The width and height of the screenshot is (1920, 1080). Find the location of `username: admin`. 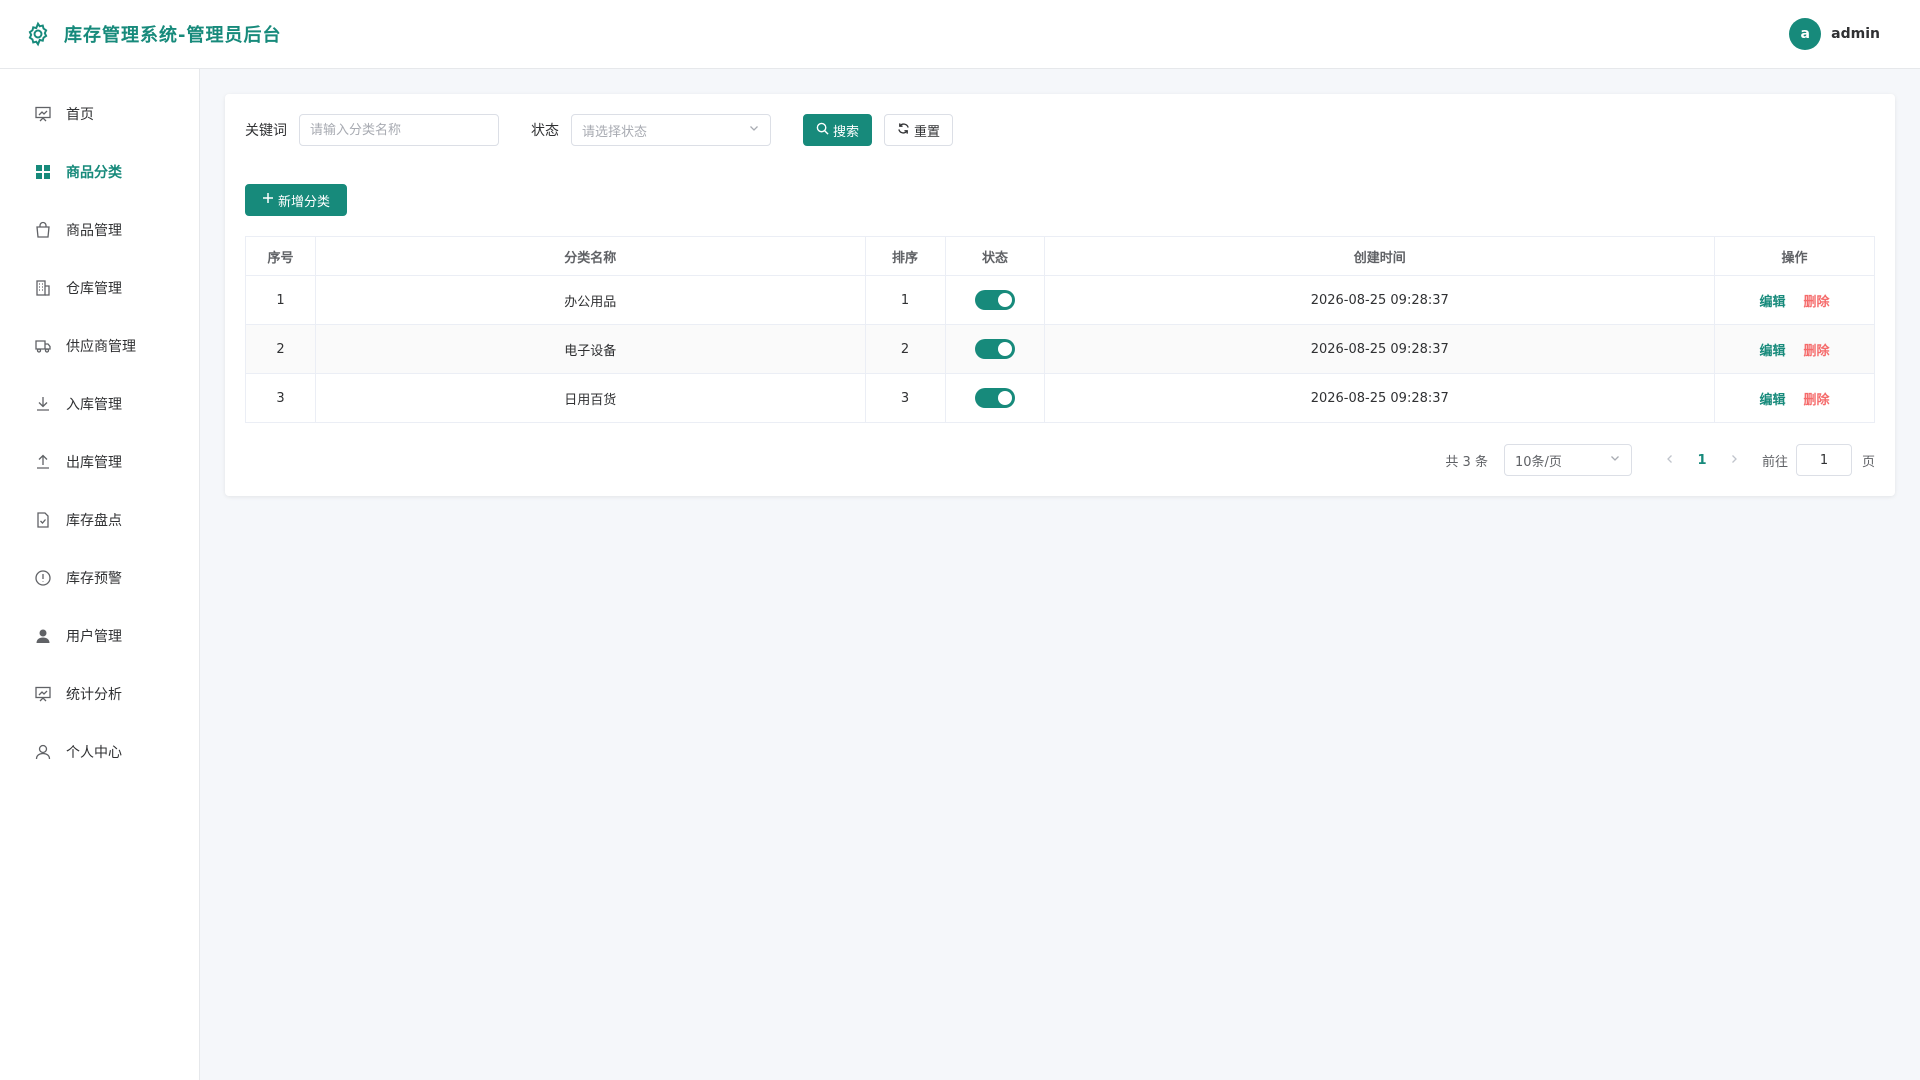

username: admin is located at coordinates (1855, 34).